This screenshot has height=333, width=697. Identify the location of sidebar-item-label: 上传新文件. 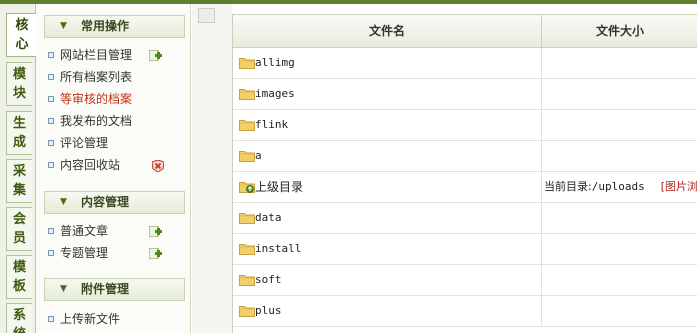
(90, 319).